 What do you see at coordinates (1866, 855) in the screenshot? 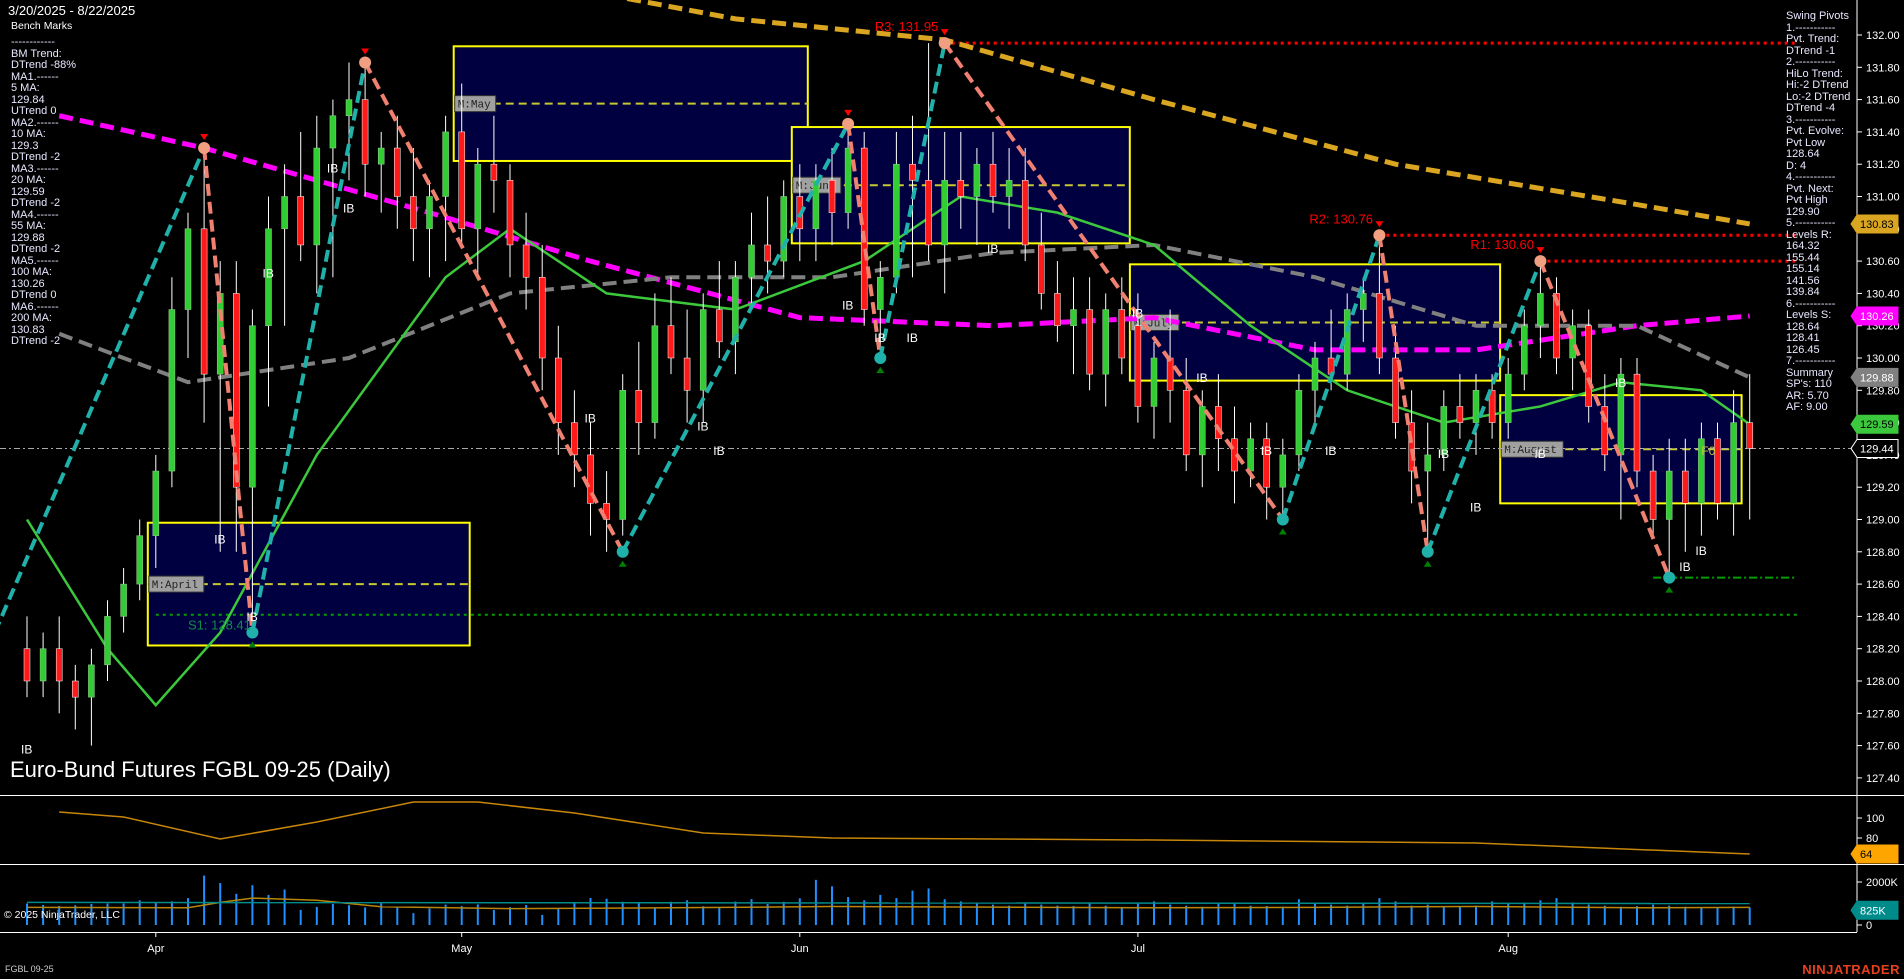
I see `oscillator-value-tag: 64` at bounding box center [1866, 855].